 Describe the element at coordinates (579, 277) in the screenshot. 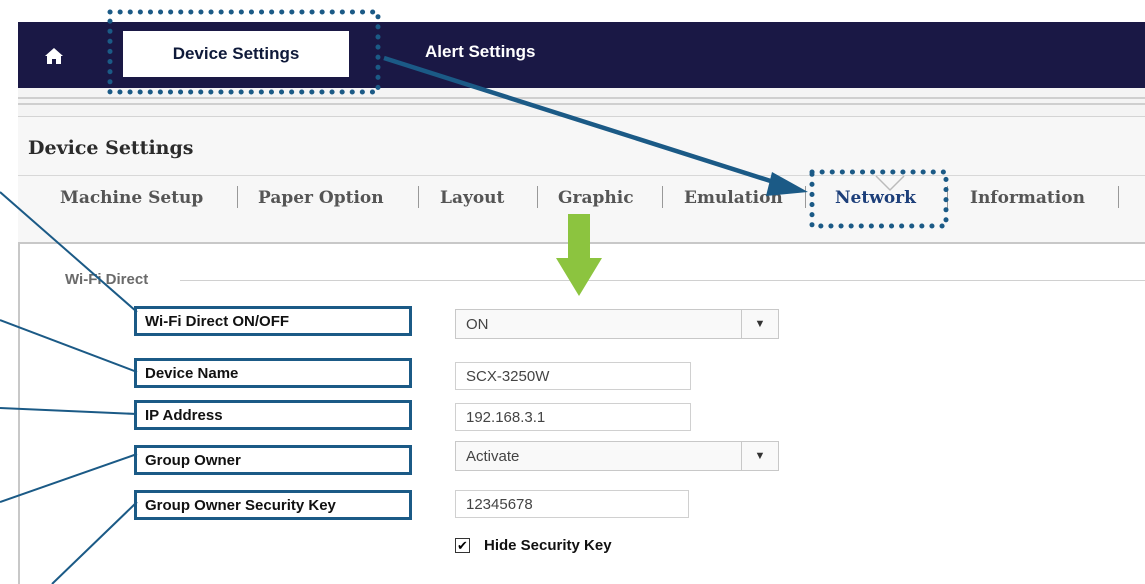

I see `green-arrow-head` at that location.